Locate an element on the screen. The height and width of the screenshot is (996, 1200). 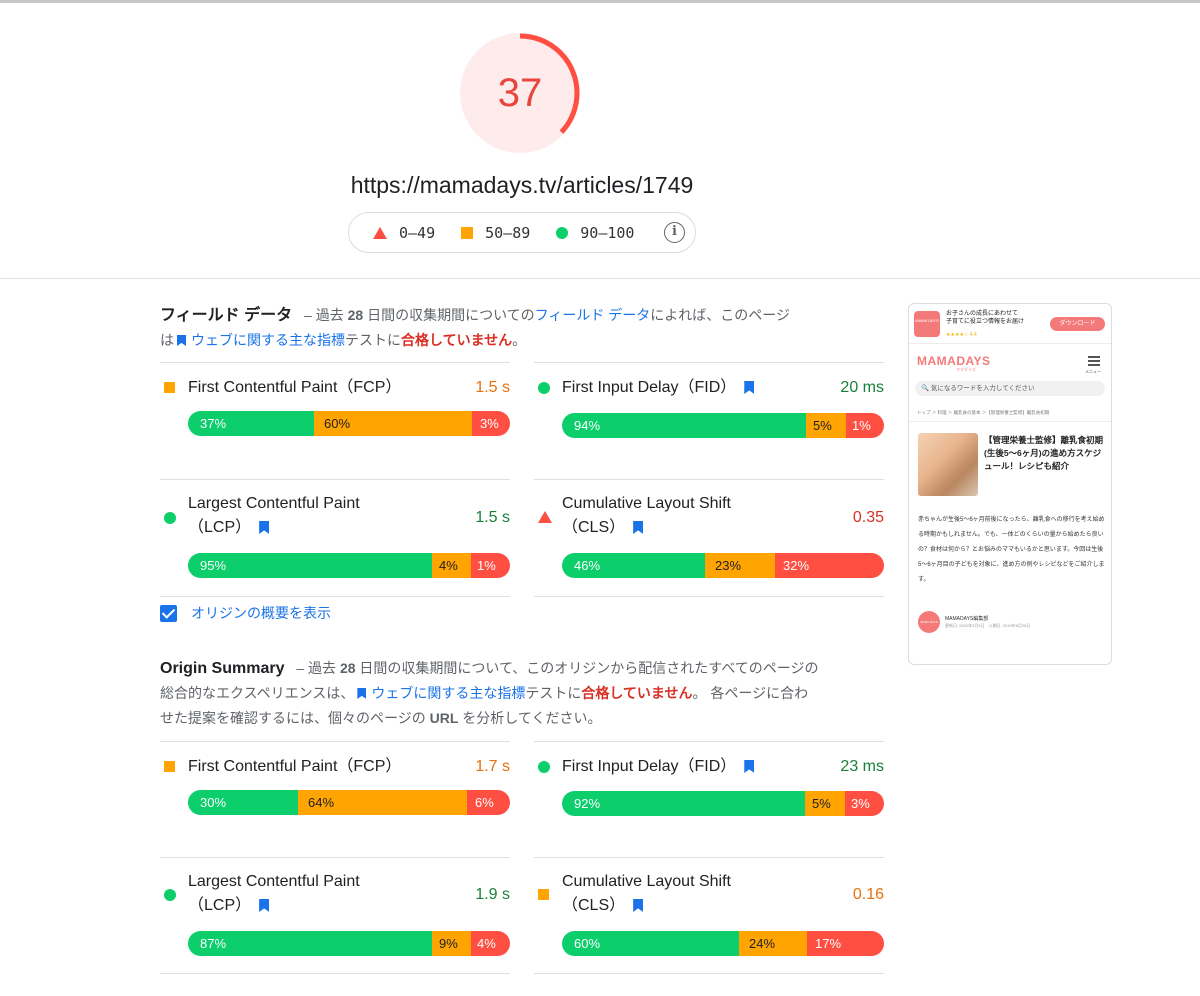
metric-name: Cumulative Layout Shift （CLS） is located at coordinates (646, 516).